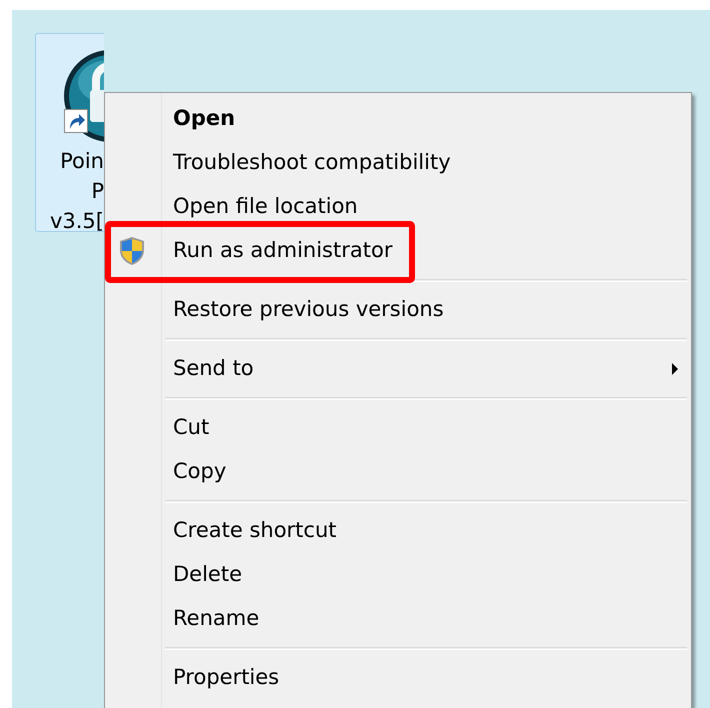 The image size is (710, 708). What do you see at coordinates (167, 428) in the screenshot?
I see `menu-item: Cut` at bounding box center [167, 428].